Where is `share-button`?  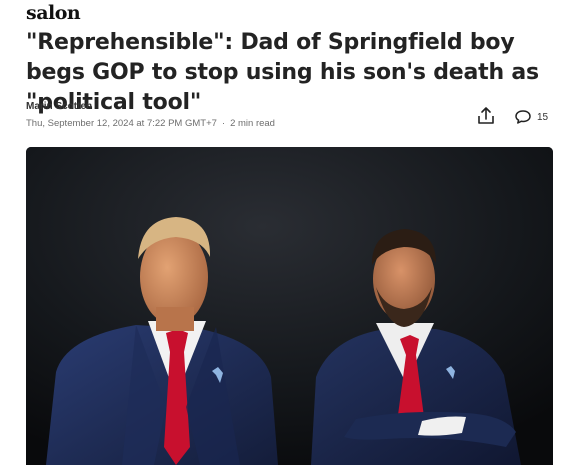
share-button is located at coordinates (486, 116).